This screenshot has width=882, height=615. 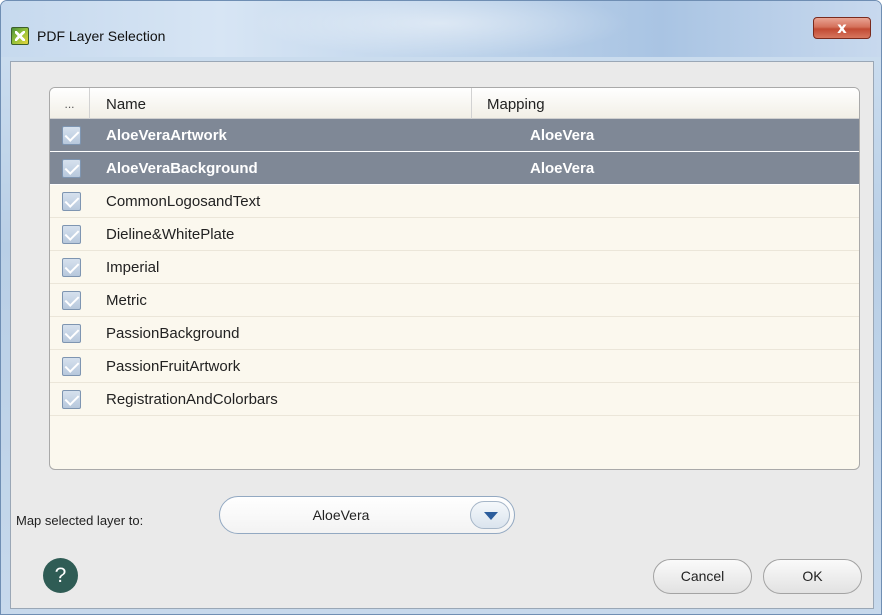 I want to click on layer-name: AloeVeraBackground, so click(x=182, y=168).